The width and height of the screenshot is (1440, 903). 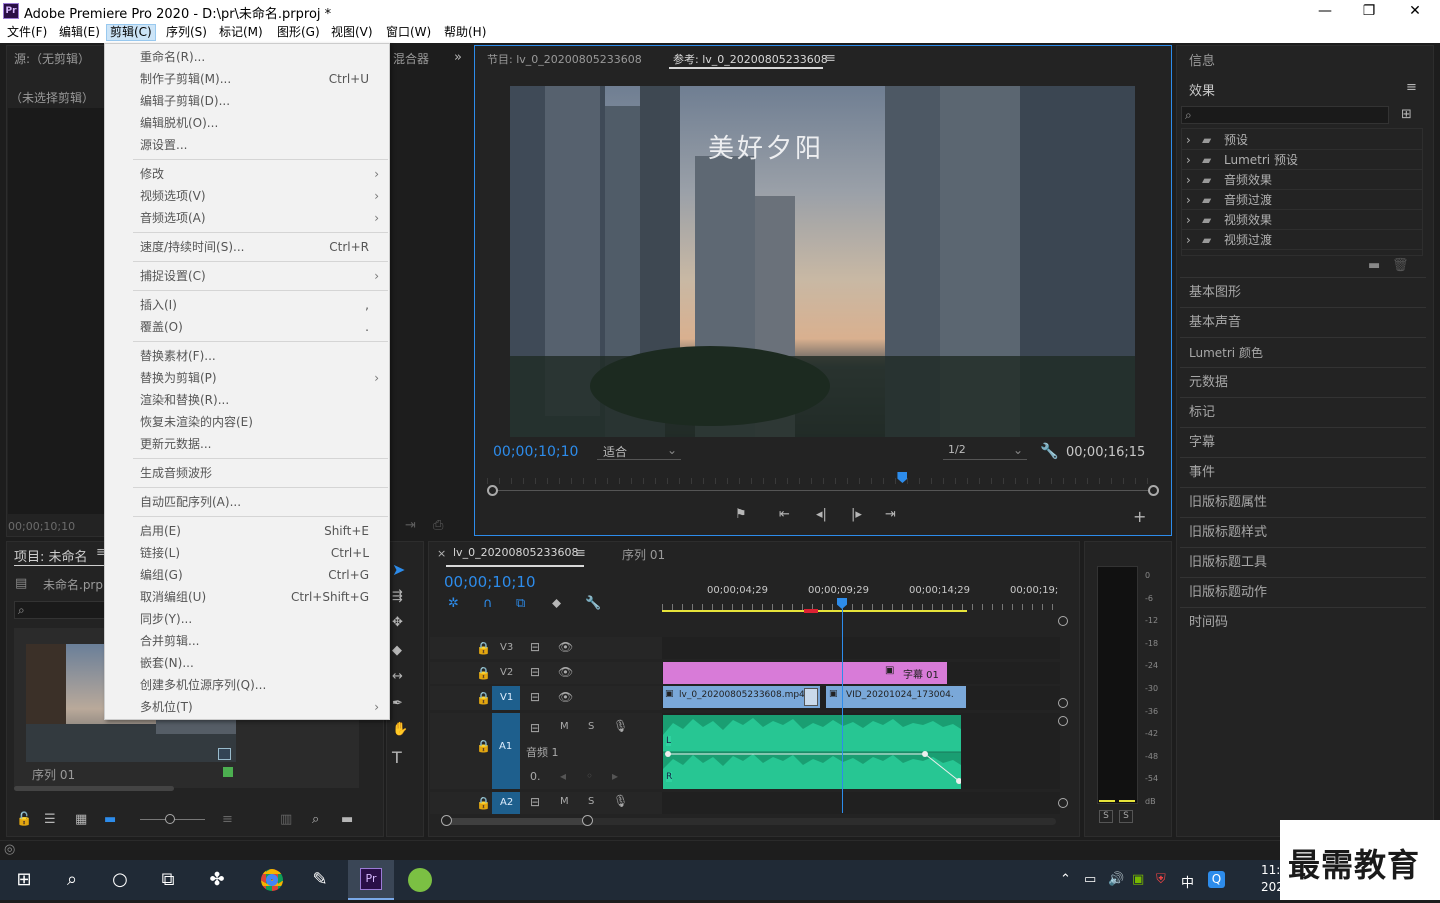 What do you see at coordinates (821, 514) in the screenshot?
I see `step-back-icon: ◂|` at bounding box center [821, 514].